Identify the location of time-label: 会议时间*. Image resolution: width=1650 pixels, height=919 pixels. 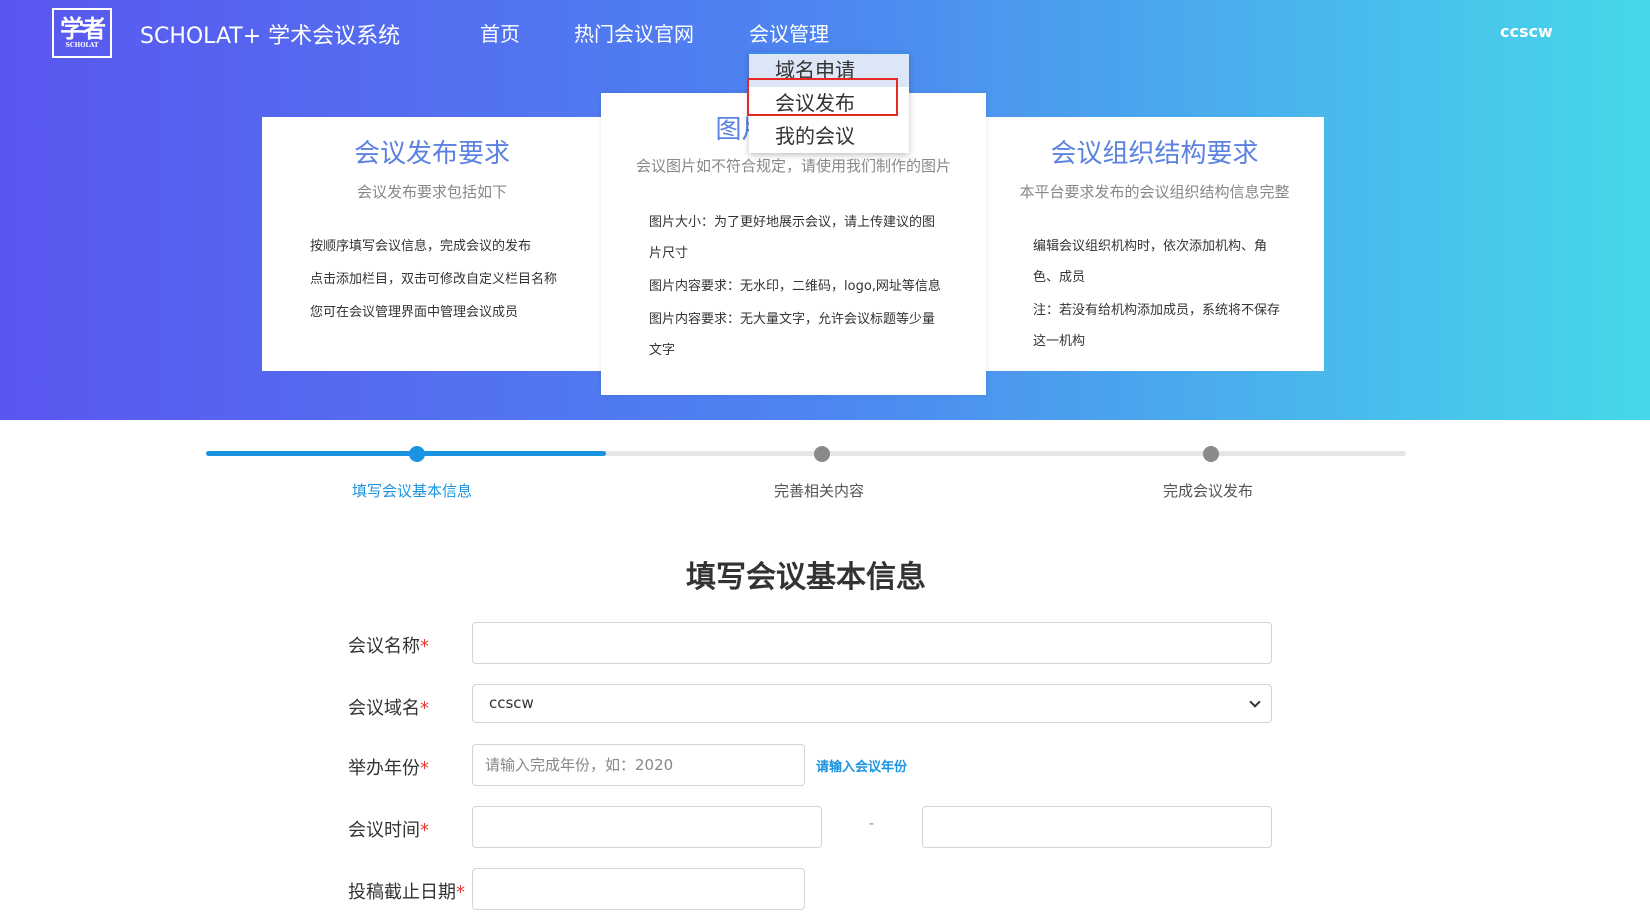
(388, 829).